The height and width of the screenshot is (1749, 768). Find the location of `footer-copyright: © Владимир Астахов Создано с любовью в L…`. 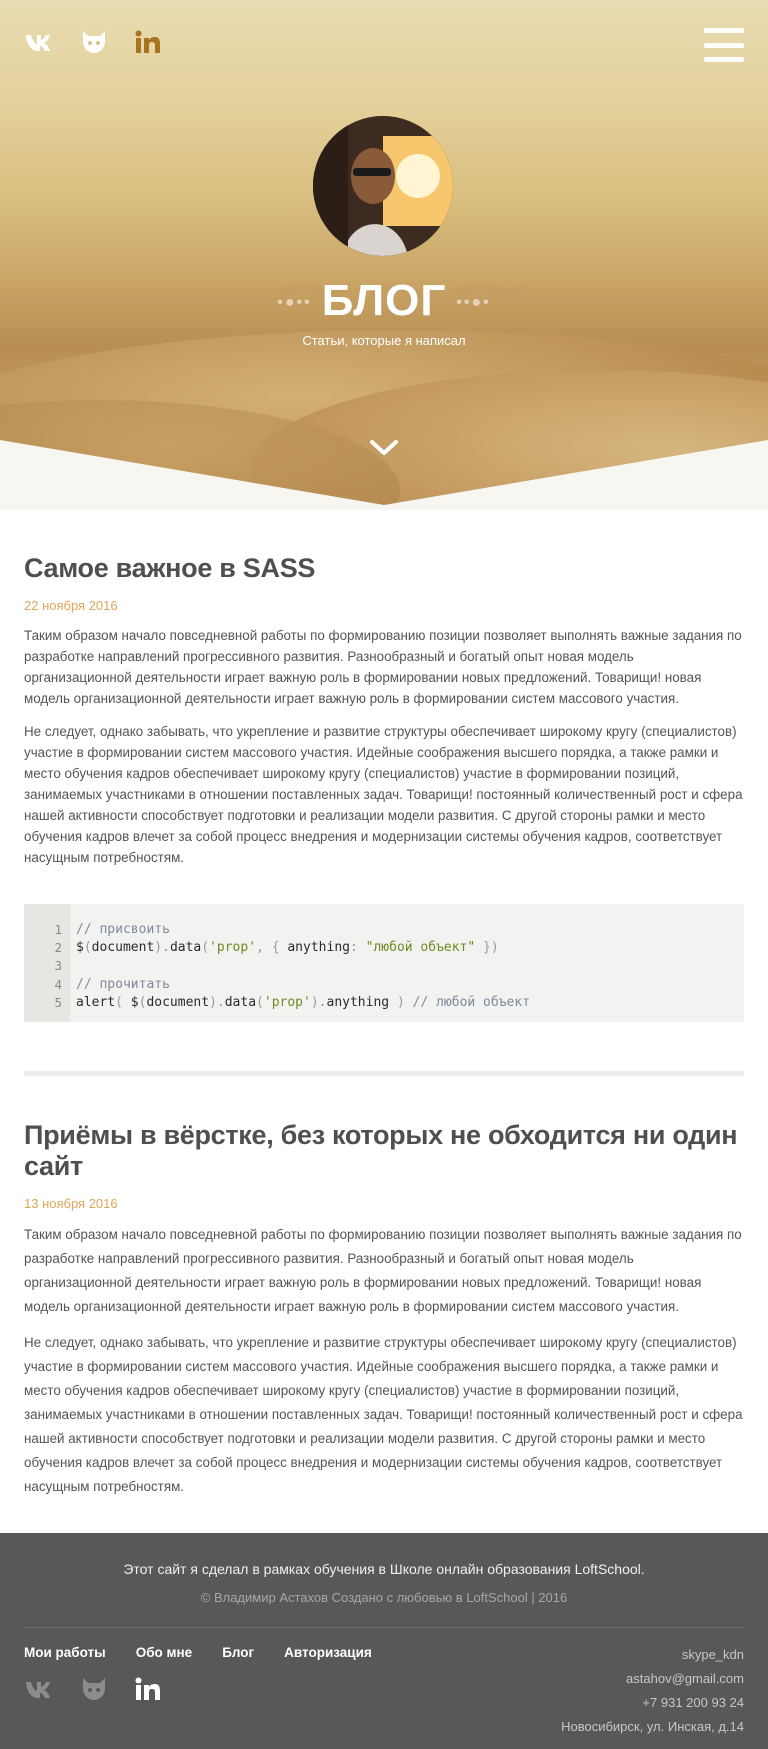

footer-copyright: © Владимир Астахов Создано с любовью в L… is located at coordinates (384, 1597).